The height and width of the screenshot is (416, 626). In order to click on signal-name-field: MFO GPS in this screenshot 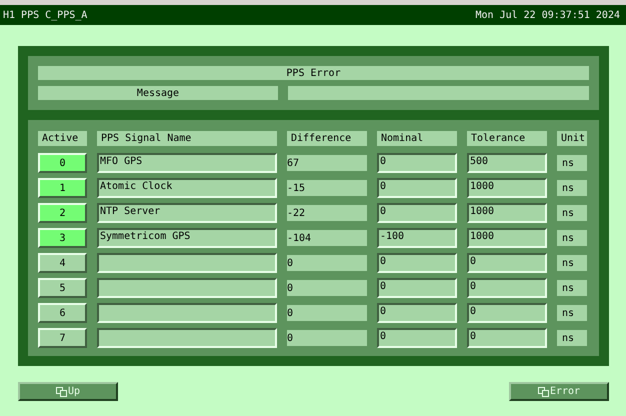, I will do `click(187, 163)`.